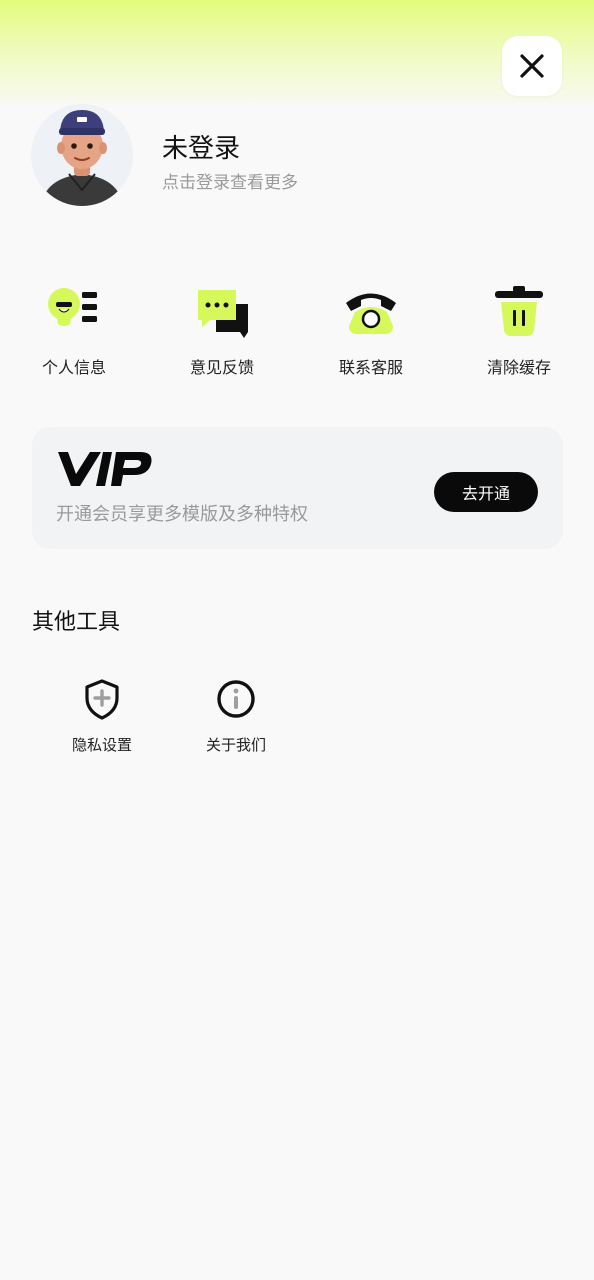 The width and height of the screenshot is (594, 1280). I want to click on quick-action-label: 联系客服, so click(370, 367).